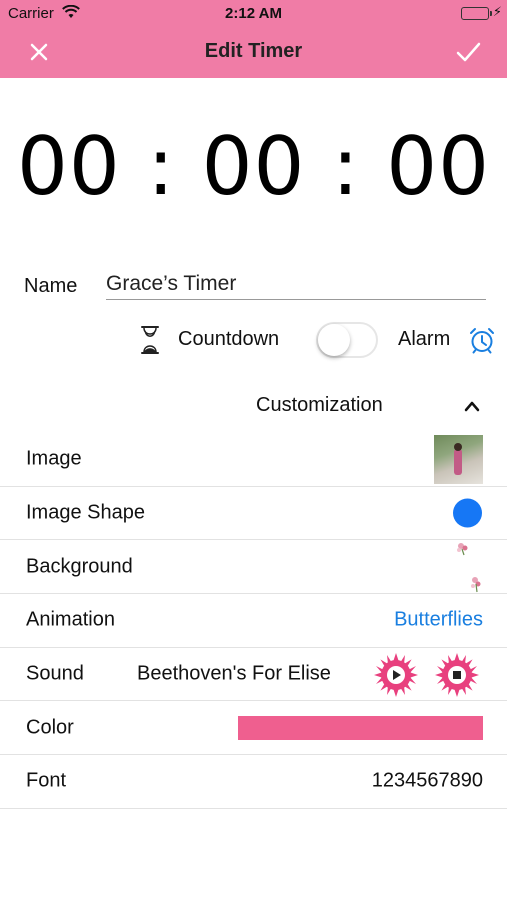 This screenshot has width=507, height=900. Describe the element at coordinates (150, 340) in the screenshot. I see `hourglass-icon` at that location.